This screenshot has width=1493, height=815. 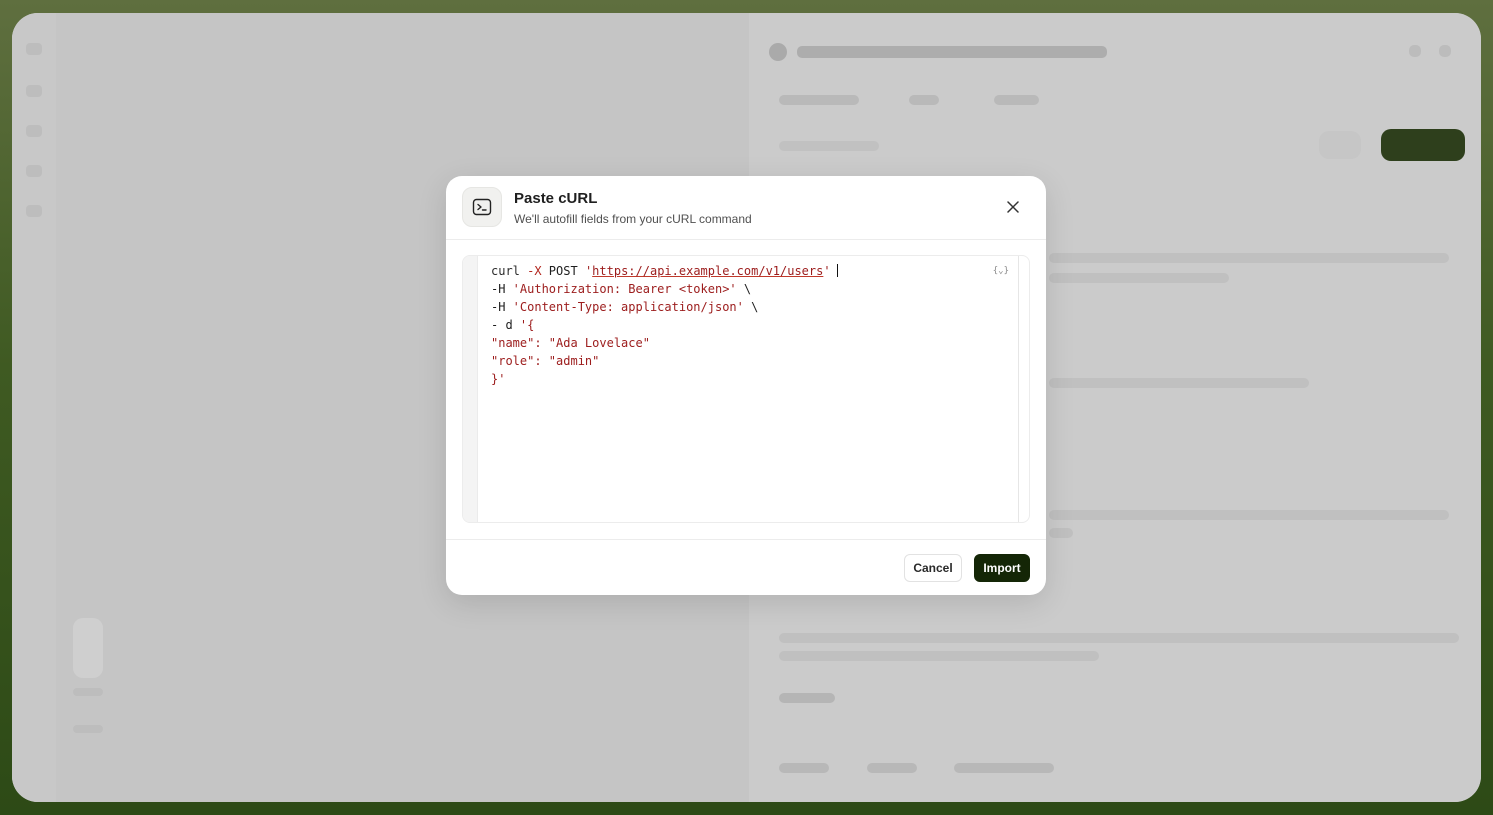 I want to click on editor-scrollbar, so click(x=1018, y=389).